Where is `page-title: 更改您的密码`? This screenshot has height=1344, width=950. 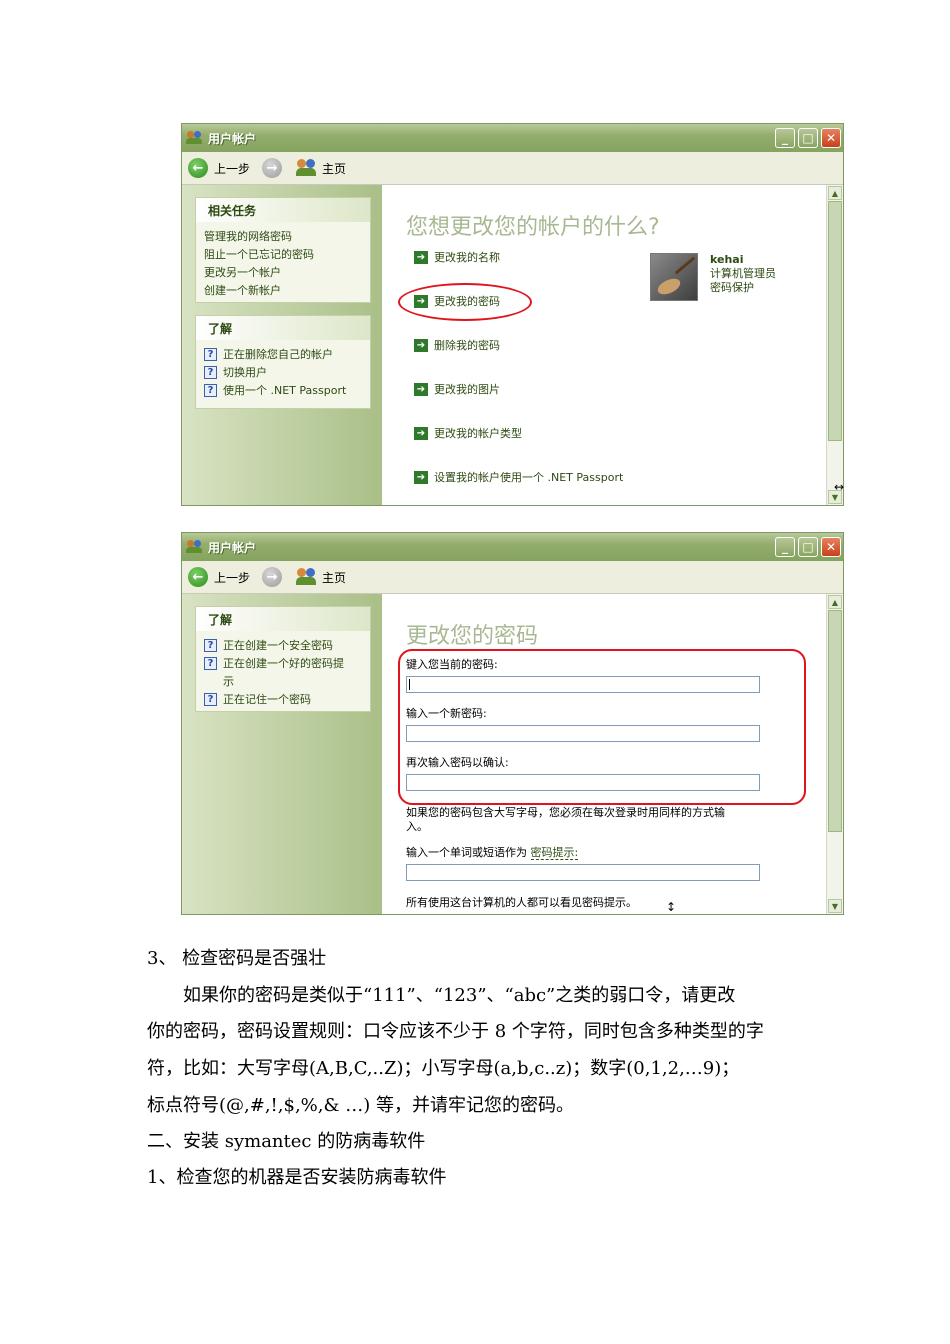 page-title: 更改您的密码 is located at coordinates (472, 636).